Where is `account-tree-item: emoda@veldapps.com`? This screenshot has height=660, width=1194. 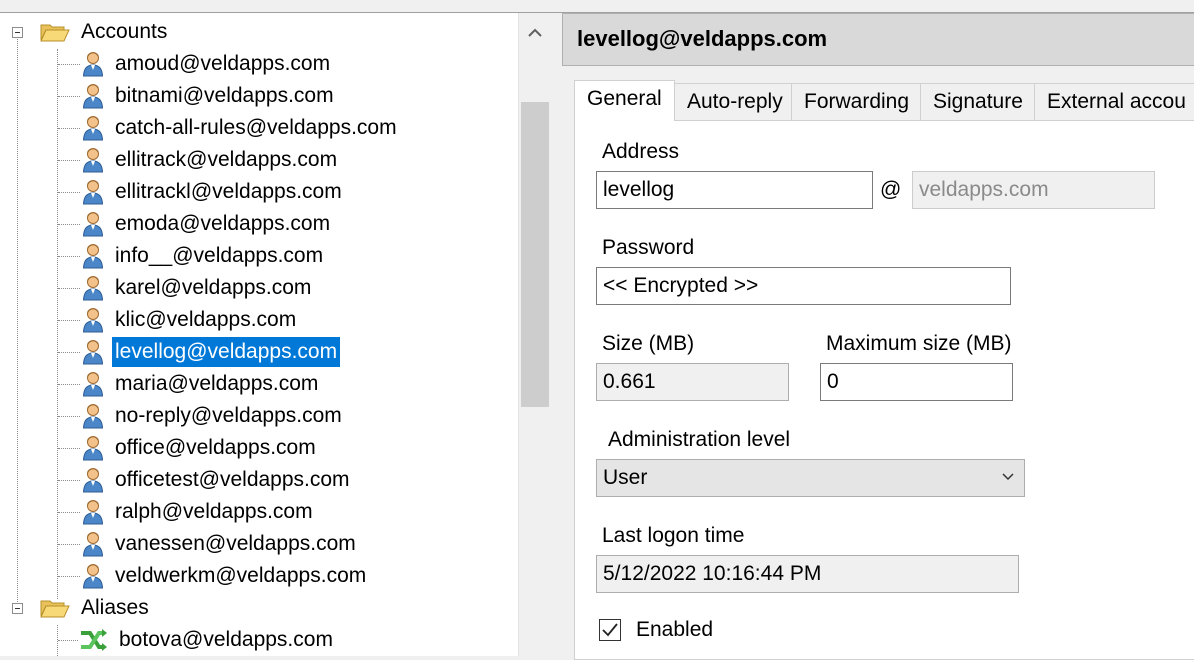
account-tree-item: emoda@veldapps.com is located at coordinates (207, 224).